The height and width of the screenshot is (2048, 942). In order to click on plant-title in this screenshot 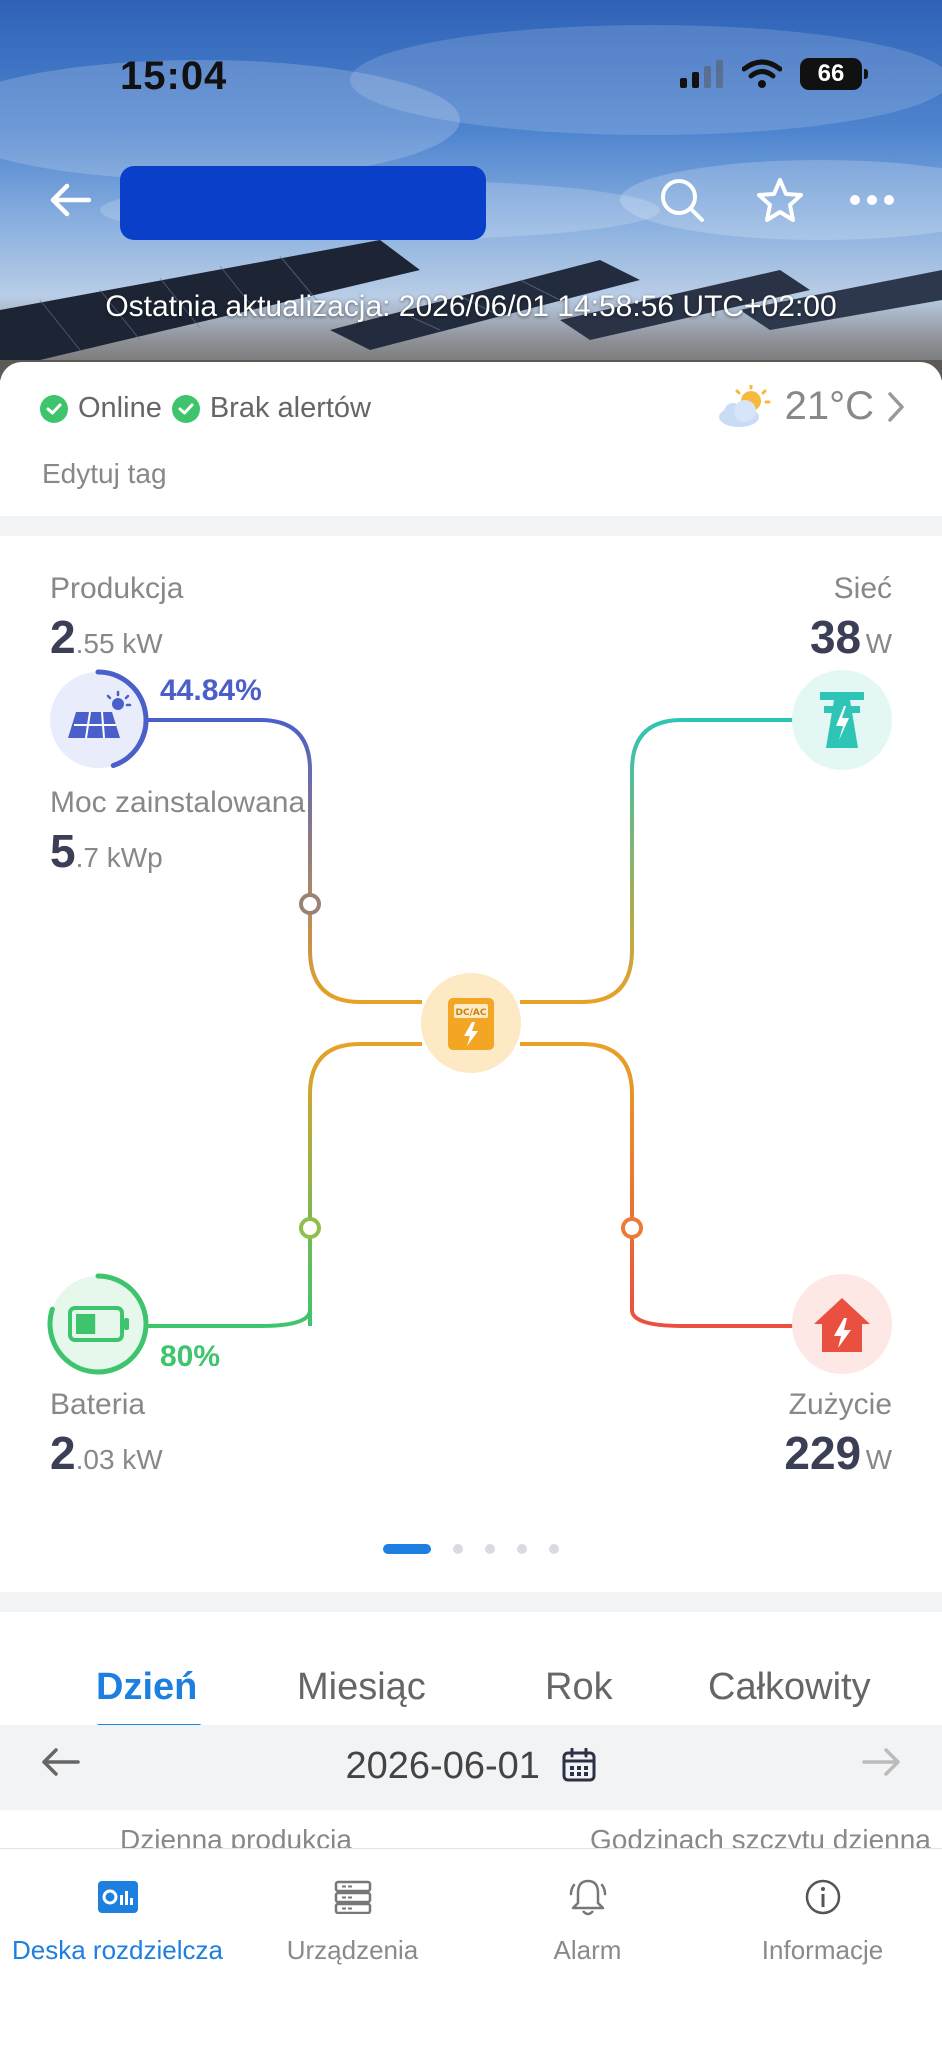, I will do `click(303, 203)`.